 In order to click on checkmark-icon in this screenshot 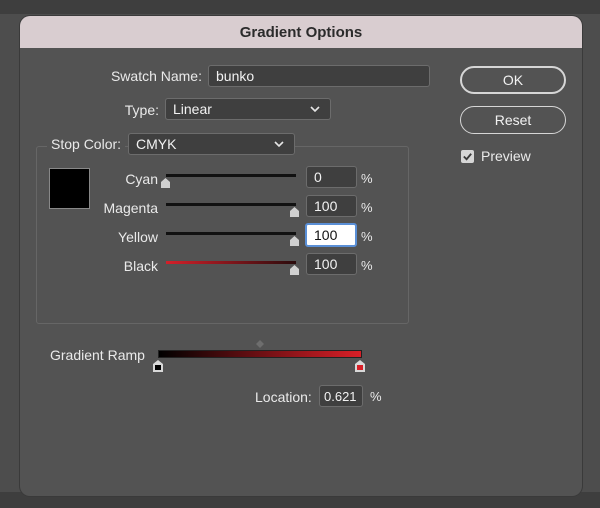, I will do `click(467, 157)`.